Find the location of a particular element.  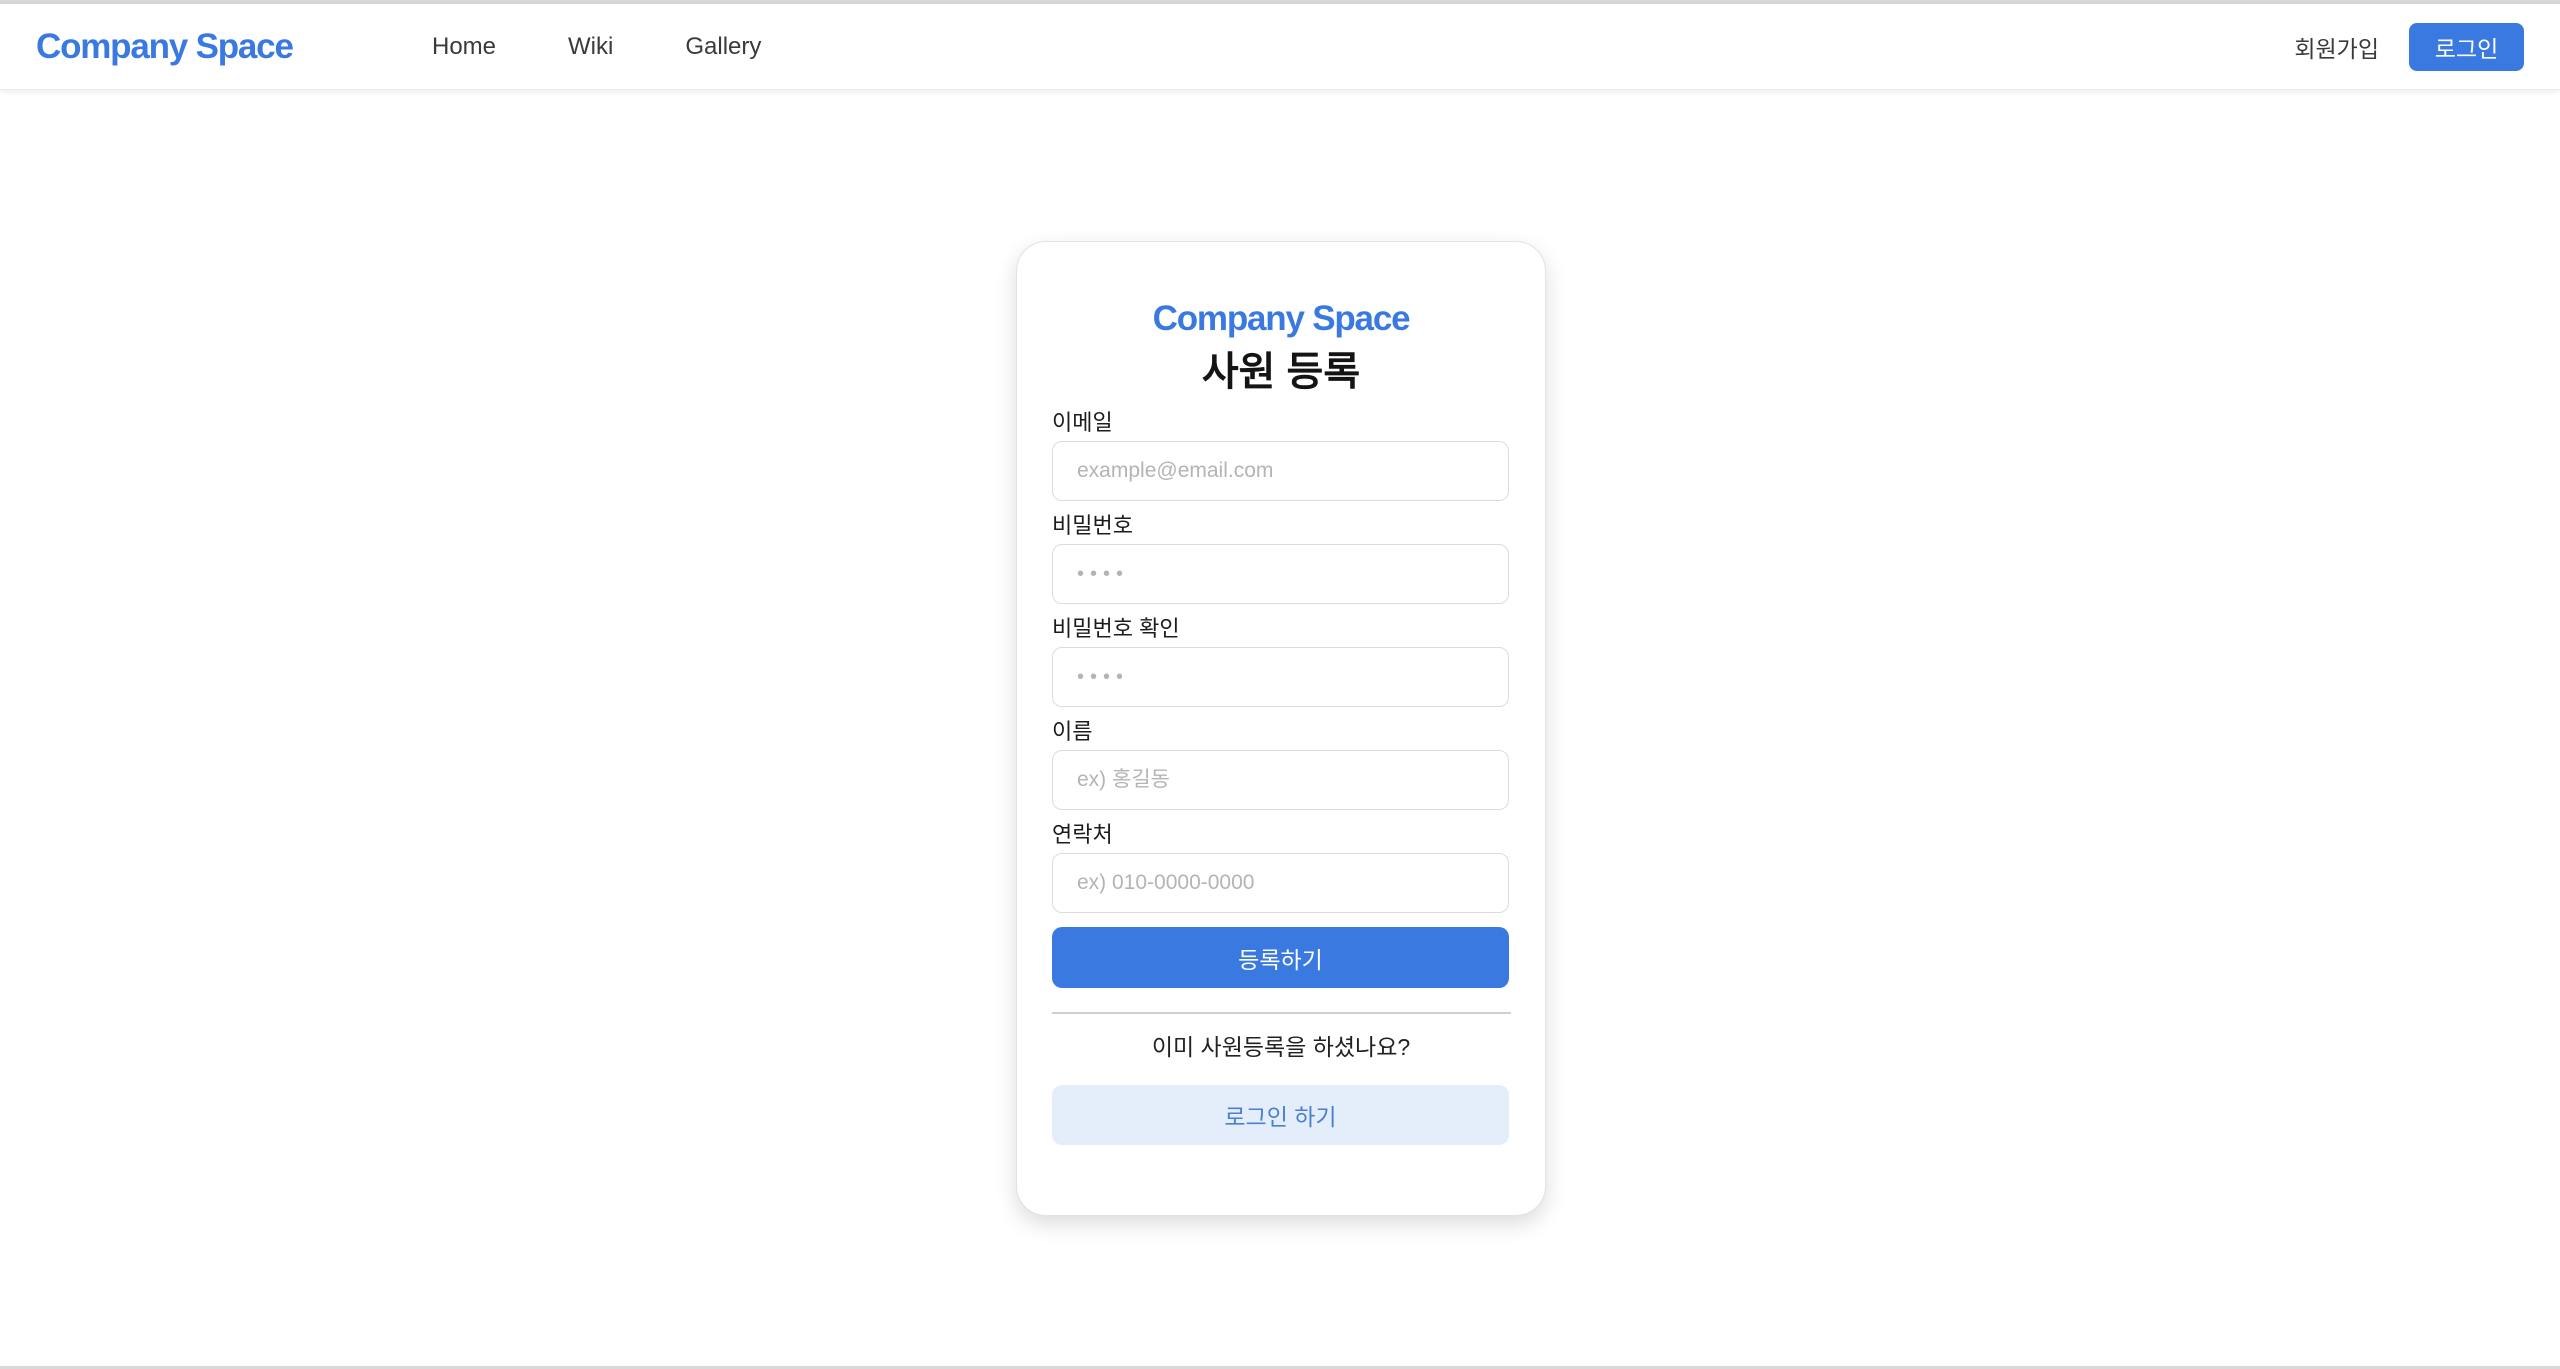

register-submit-button: 등록하기 is located at coordinates (1280, 957).